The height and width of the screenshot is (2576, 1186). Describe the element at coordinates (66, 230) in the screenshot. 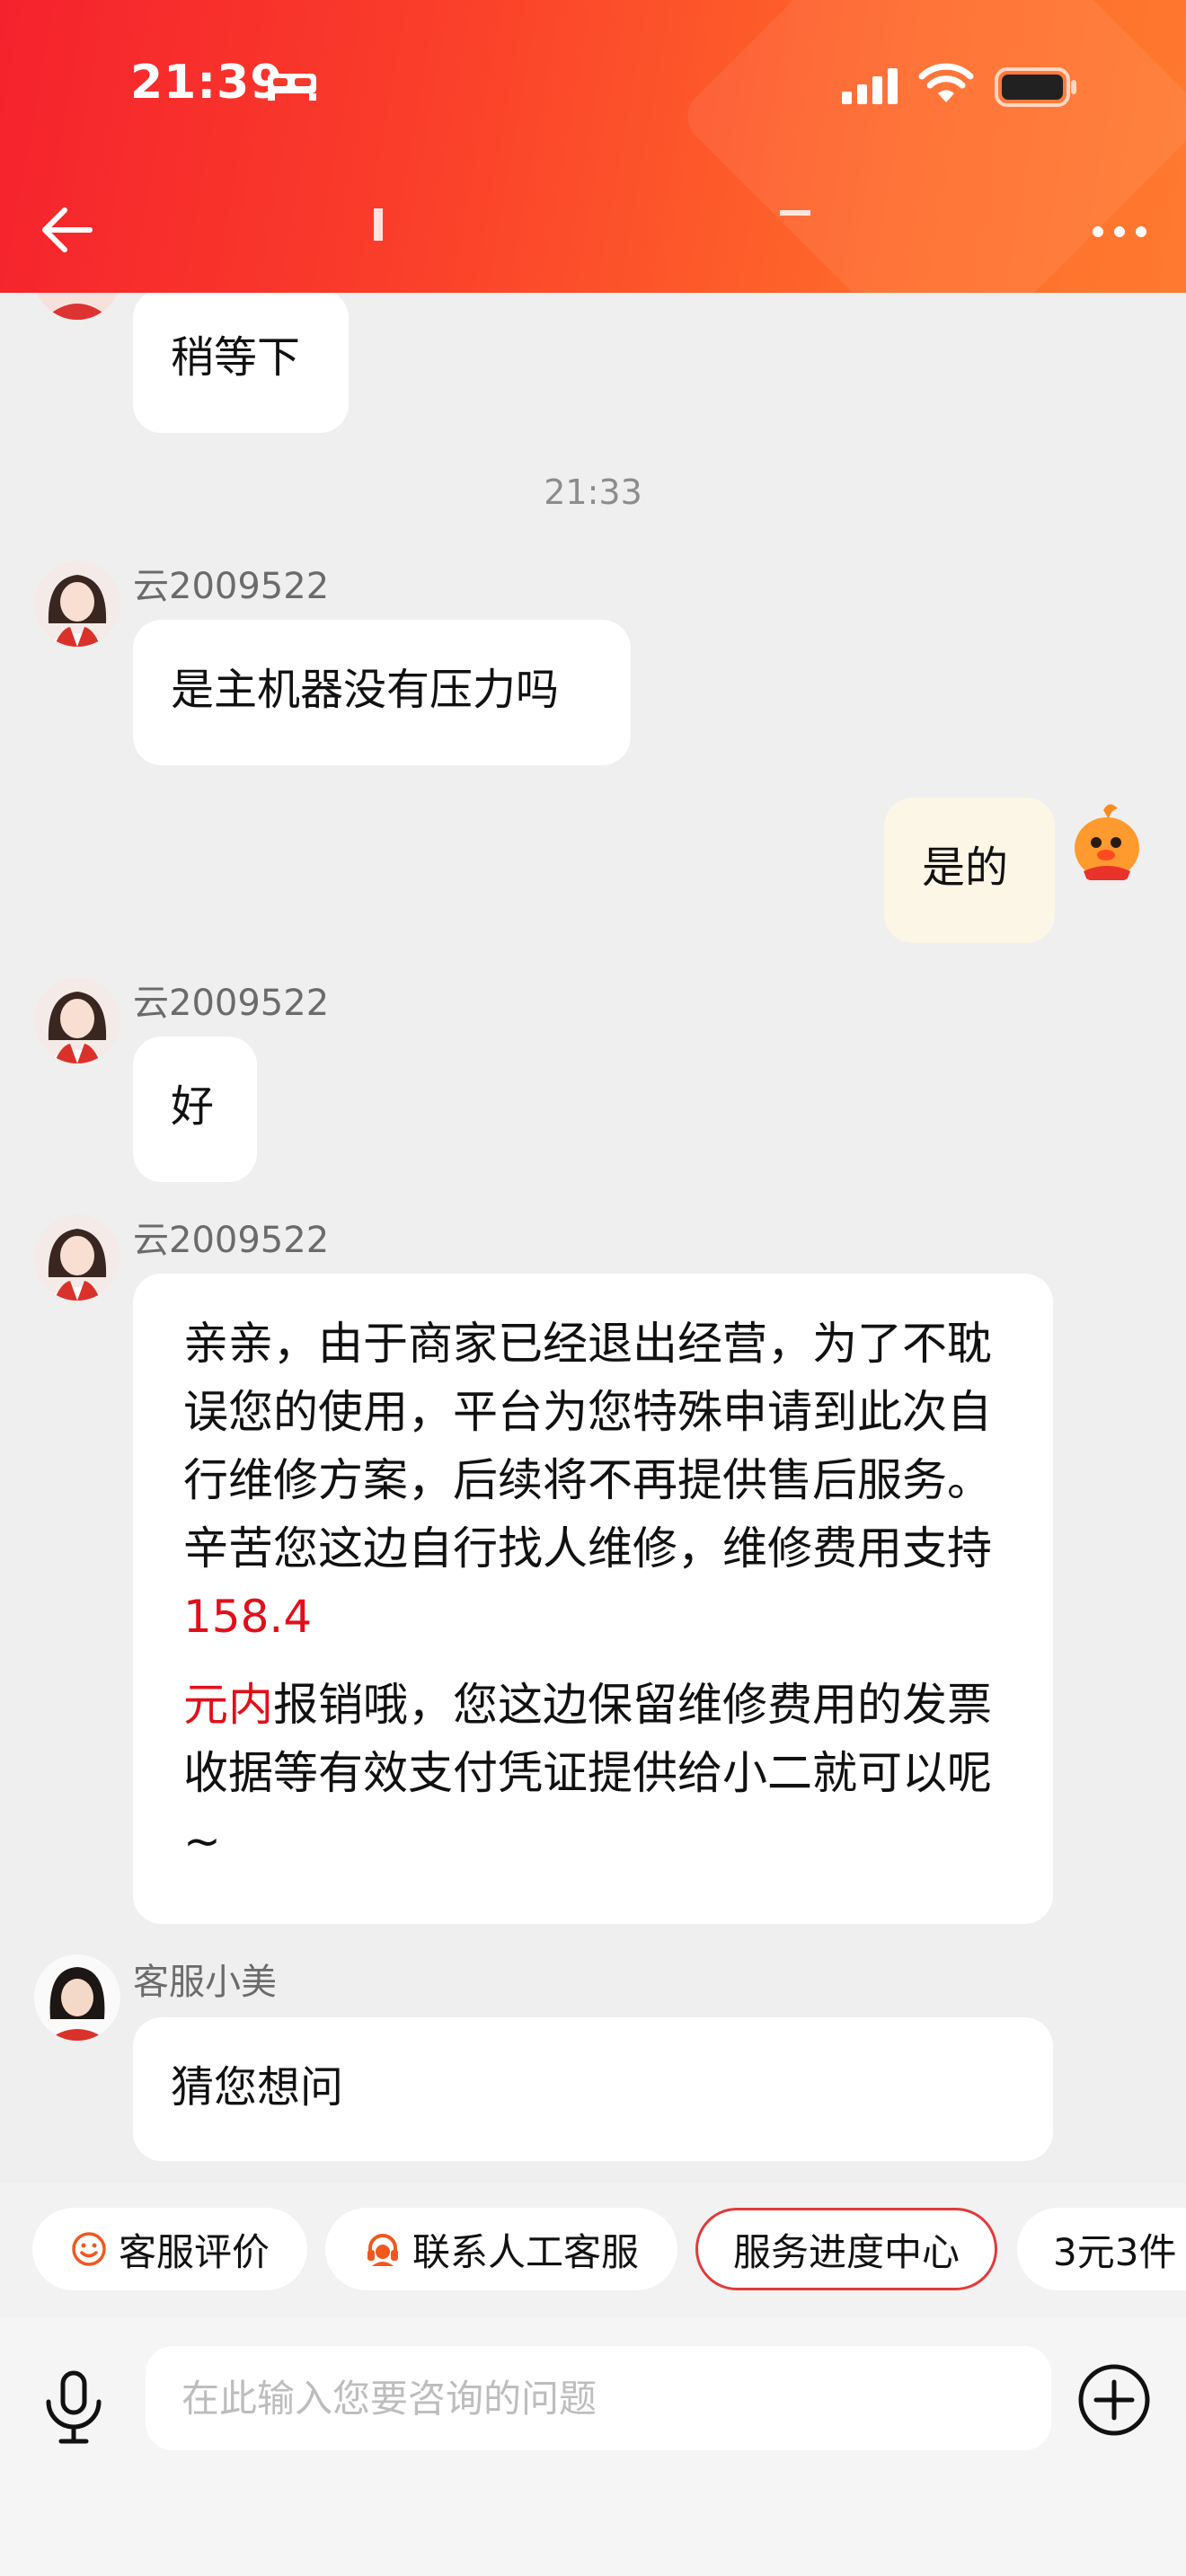

I see `back-arrow-icon` at that location.